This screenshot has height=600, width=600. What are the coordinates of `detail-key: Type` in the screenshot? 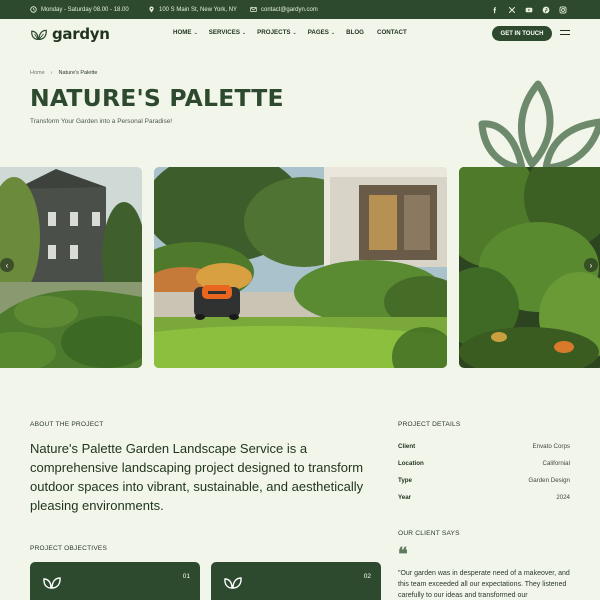 It's located at (405, 480).